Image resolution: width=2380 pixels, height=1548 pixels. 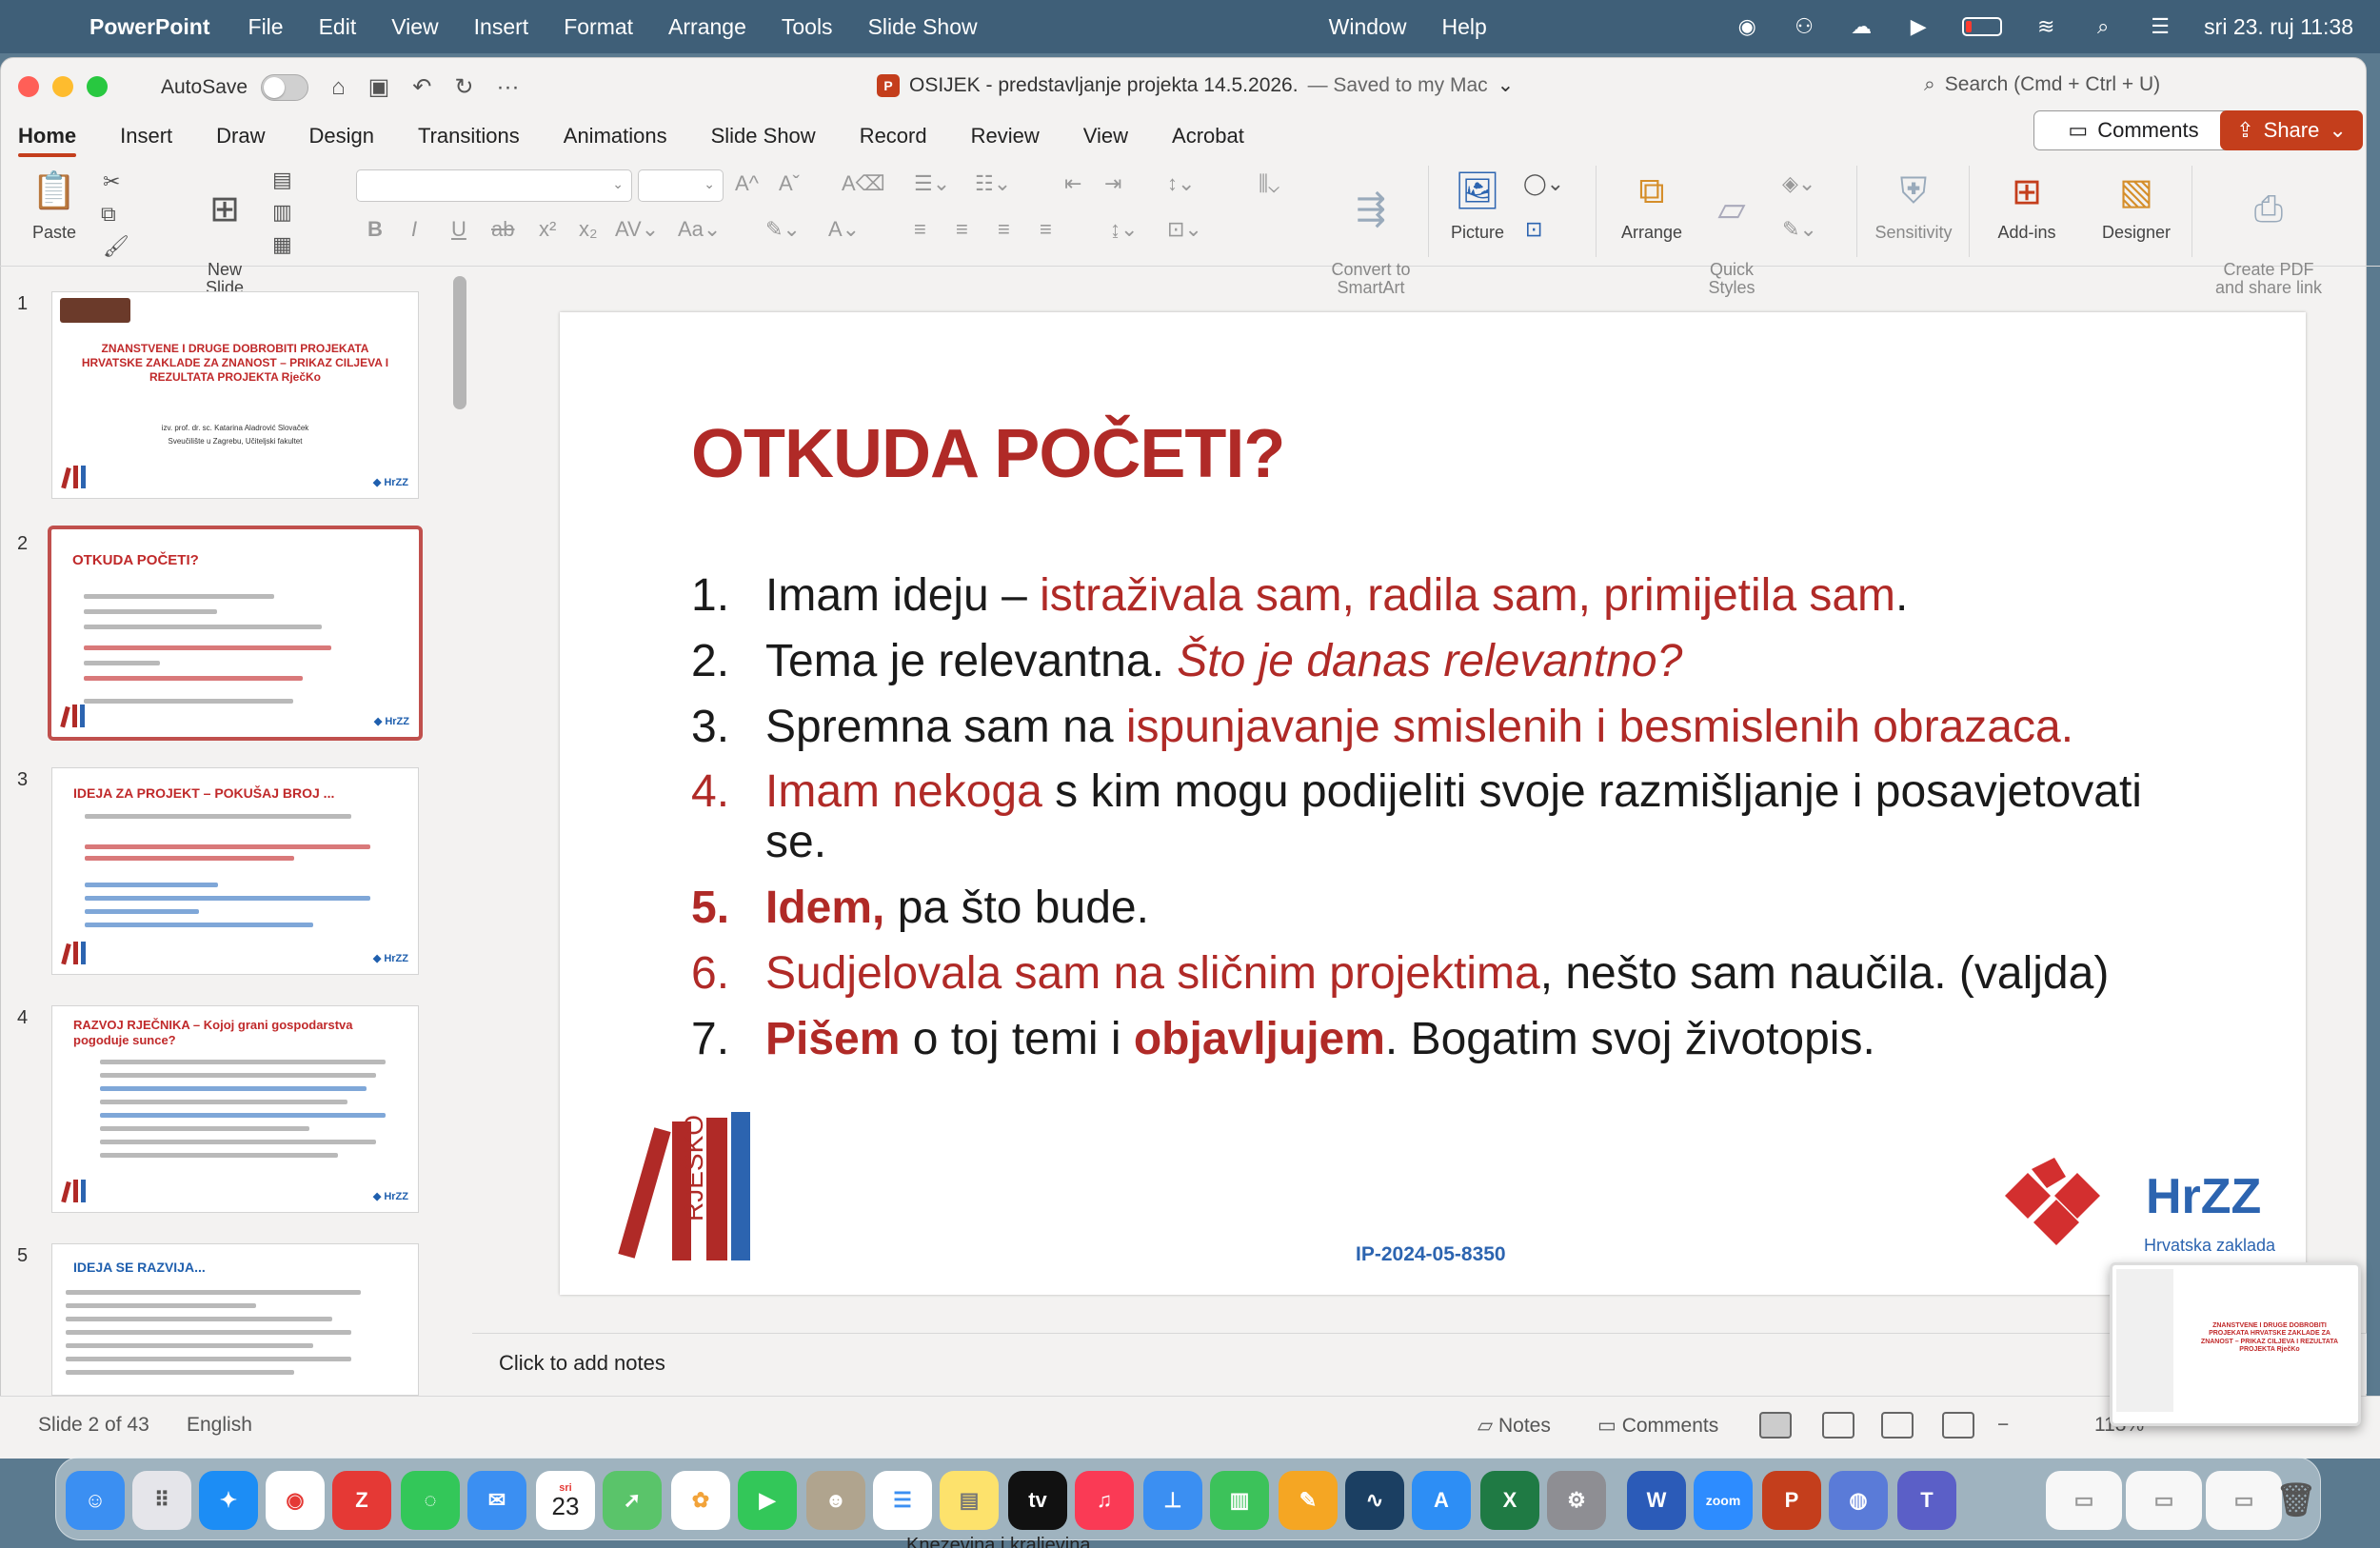 I want to click on safari-icon: ✦, so click(x=228, y=1500).